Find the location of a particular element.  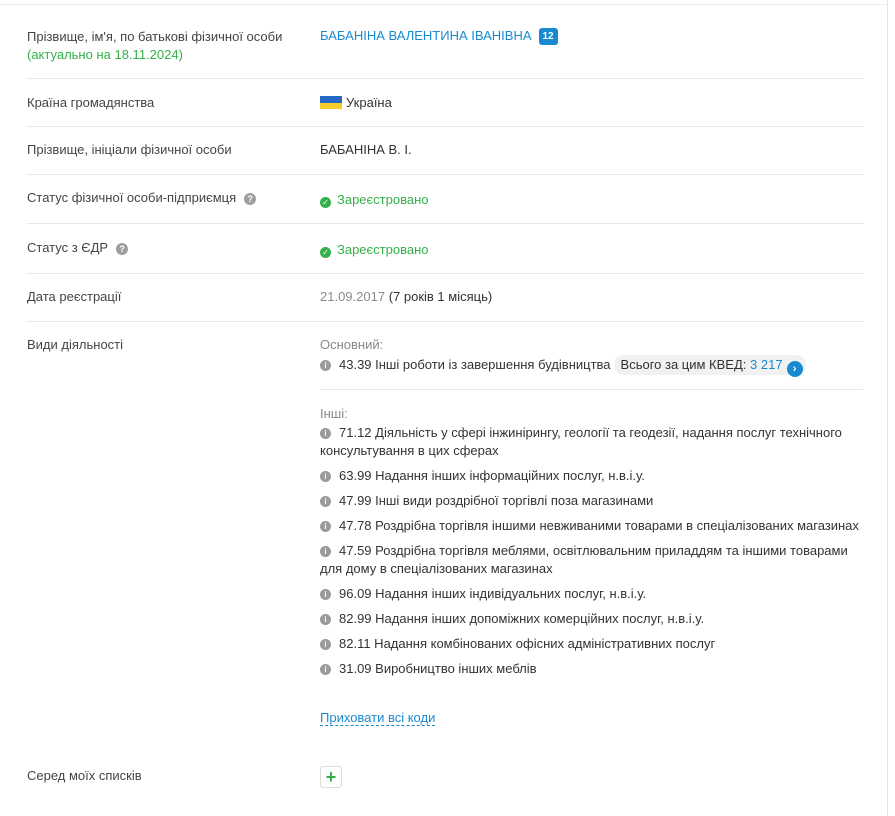

chevron-right-icon: › is located at coordinates (794, 369).